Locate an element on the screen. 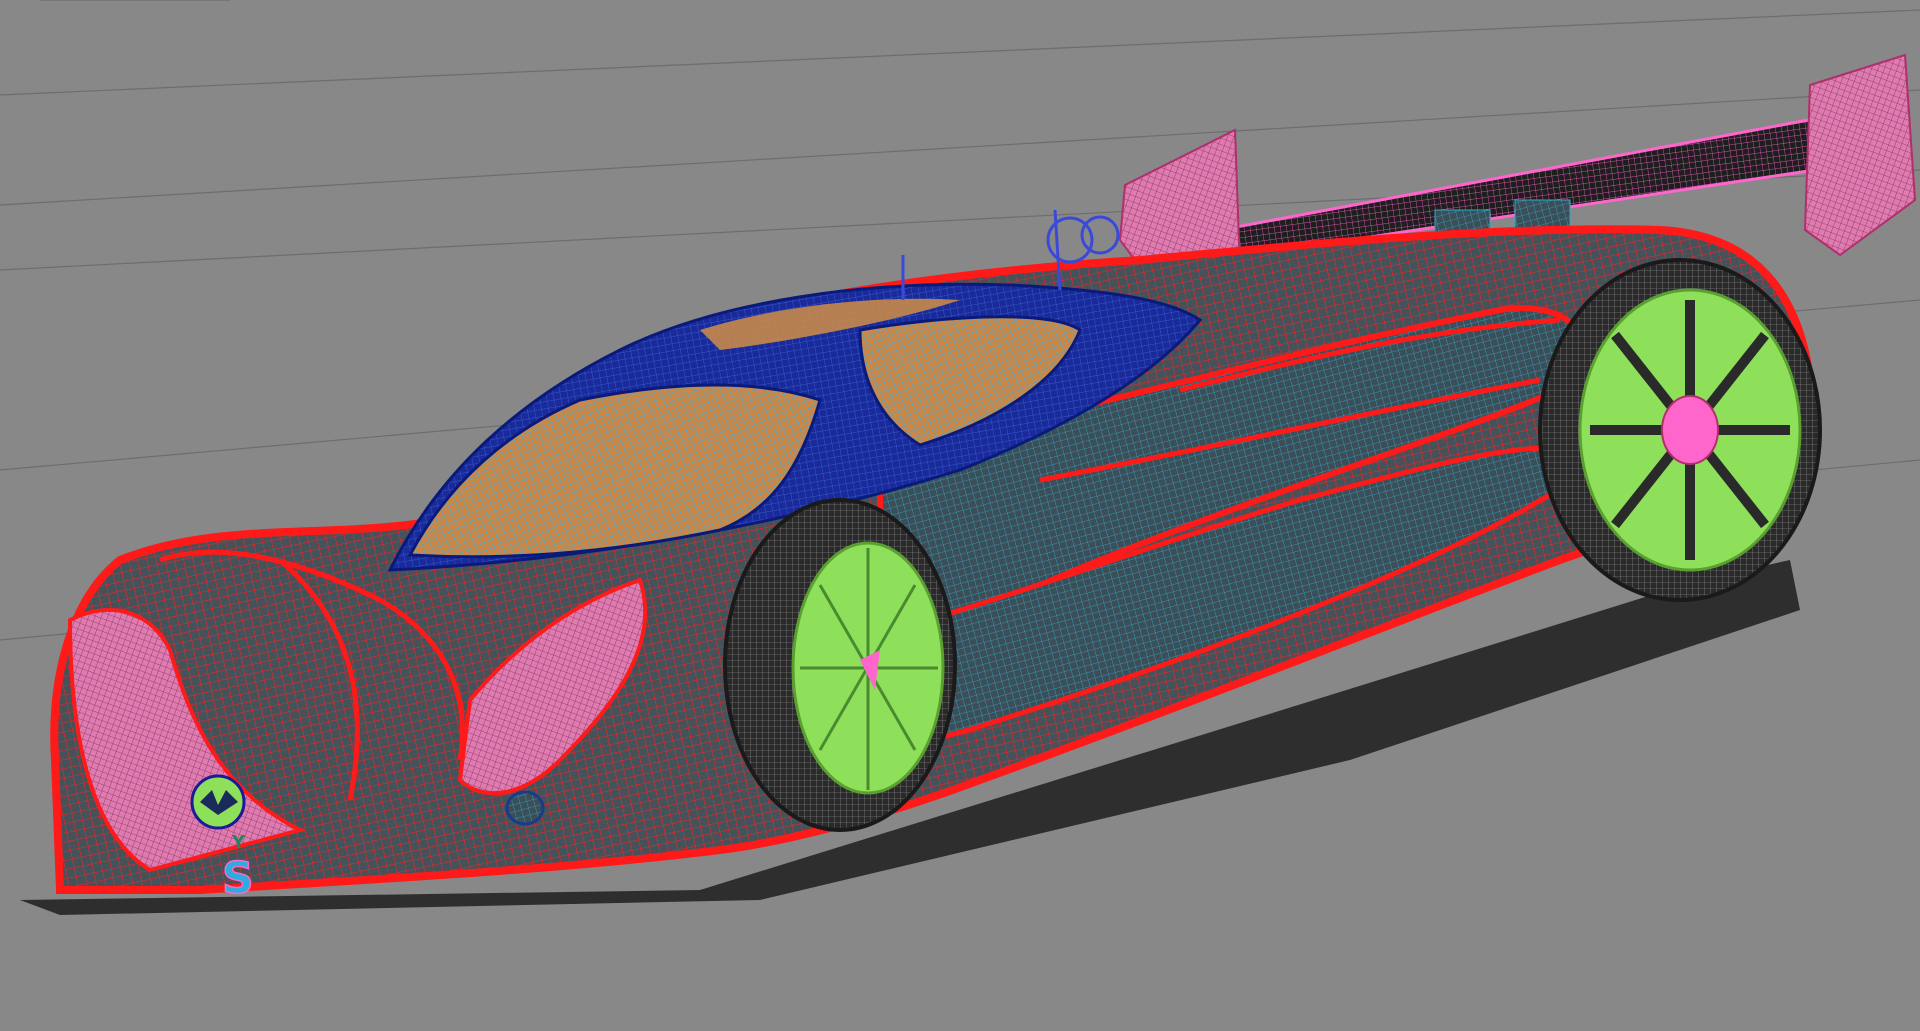 The width and height of the screenshot is (1920, 1031). rear-wheel is located at coordinates (1680, 430).